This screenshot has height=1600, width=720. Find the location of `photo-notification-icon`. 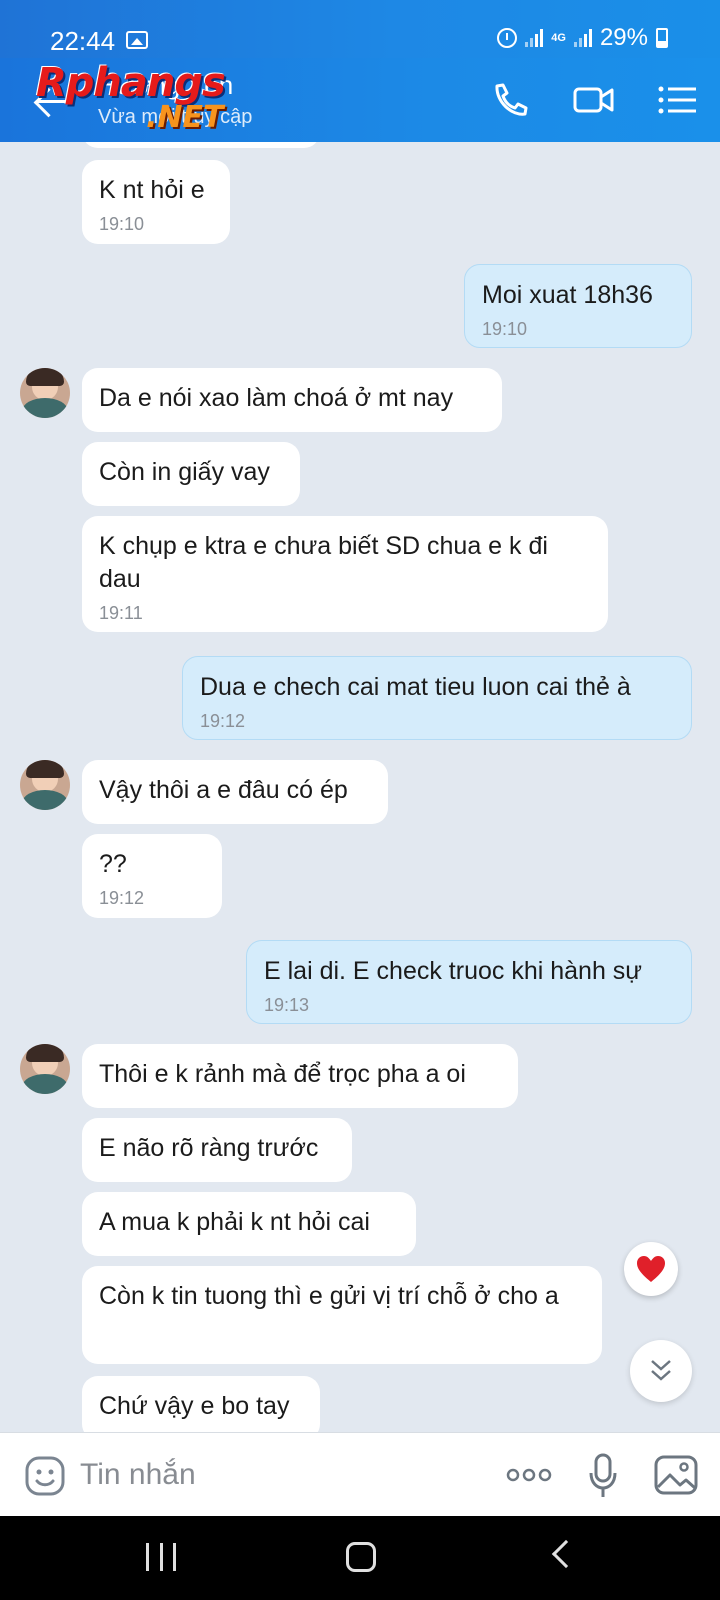

photo-notification-icon is located at coordinates (137, 40).